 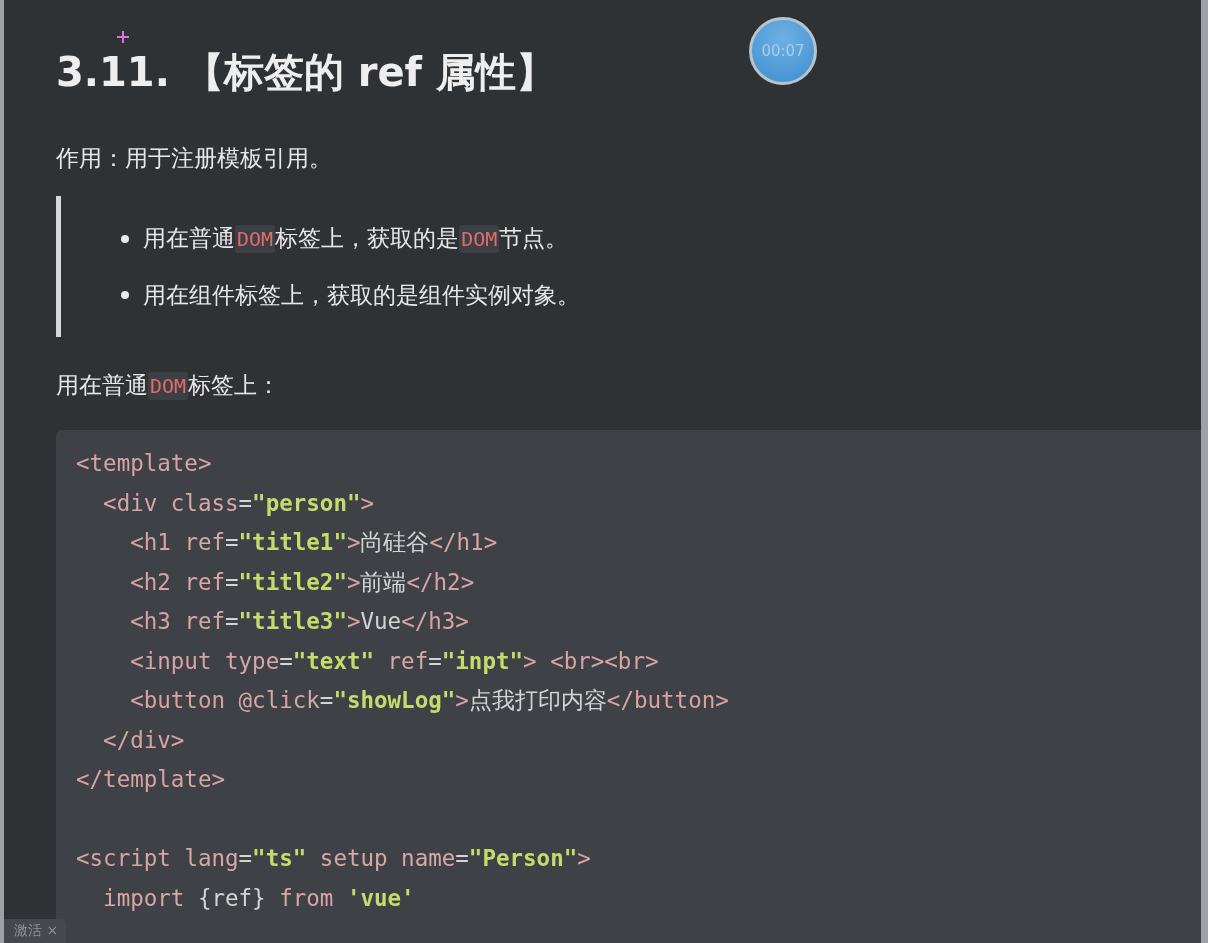 I want to click on code-line: </div>, so click(x=144, y=740).